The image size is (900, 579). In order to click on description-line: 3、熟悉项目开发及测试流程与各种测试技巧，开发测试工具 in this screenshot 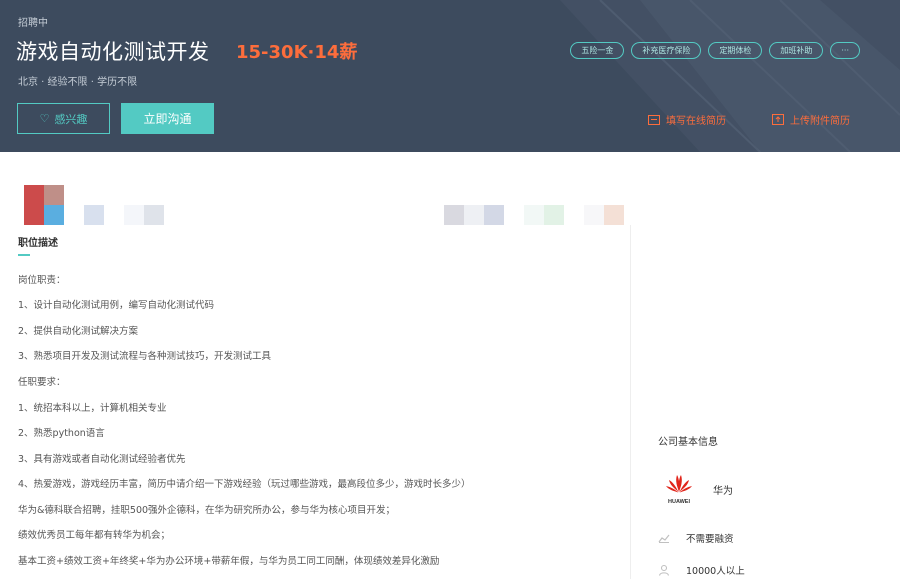, I will do `click(145, 356)`.